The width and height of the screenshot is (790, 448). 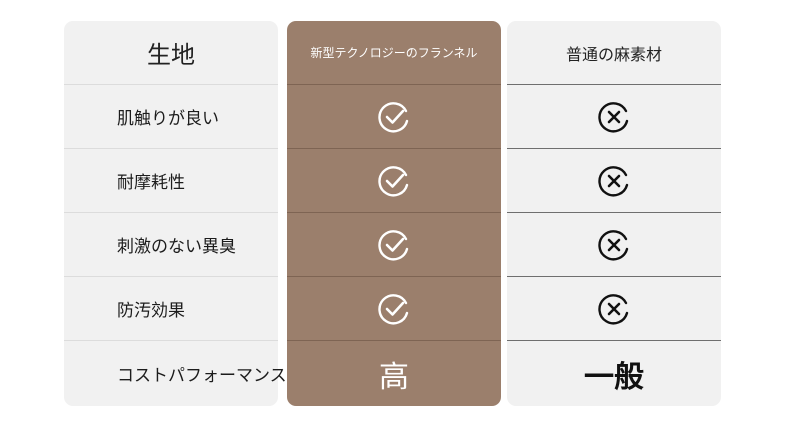 I want to click on normal-hemp-header: 普通の麻素材, so click(x=613, y=54).